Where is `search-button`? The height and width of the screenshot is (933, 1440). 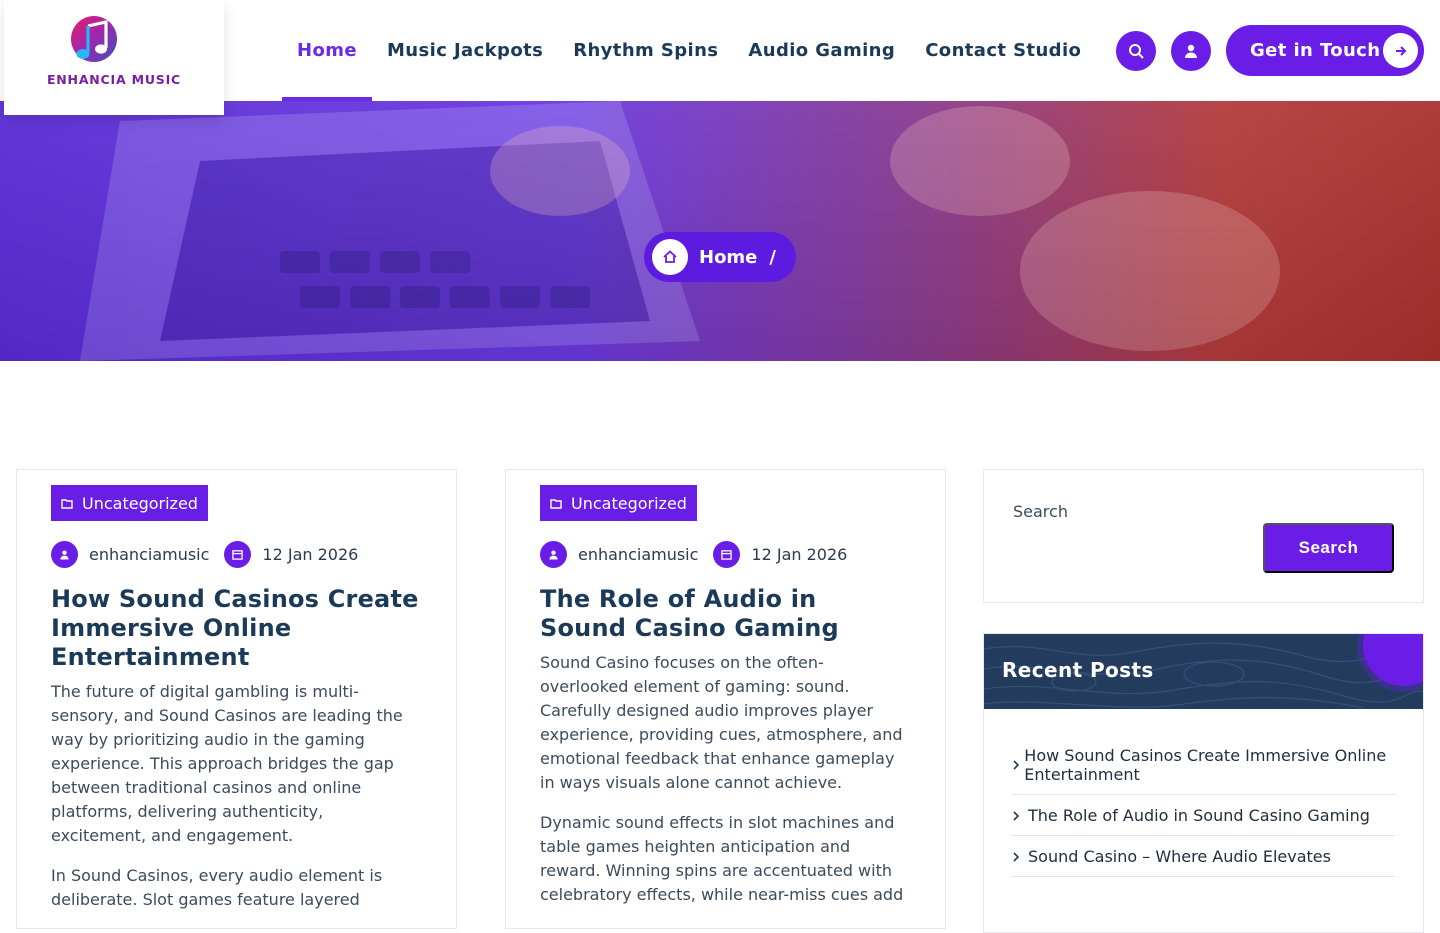 search-button is located at coordinates (1136, 51).